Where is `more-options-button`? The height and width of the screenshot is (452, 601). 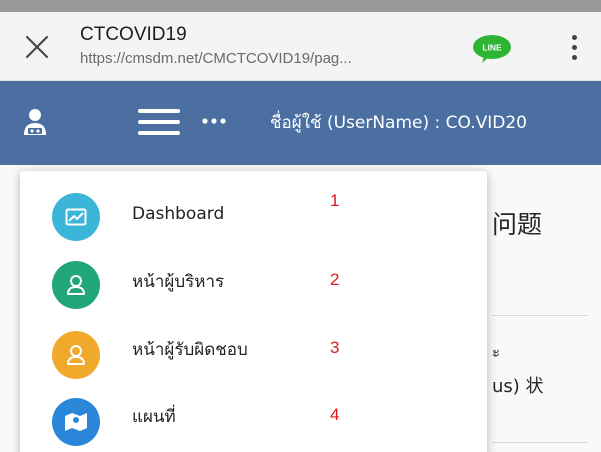 more-options-button is located at coordinates (574, 47).